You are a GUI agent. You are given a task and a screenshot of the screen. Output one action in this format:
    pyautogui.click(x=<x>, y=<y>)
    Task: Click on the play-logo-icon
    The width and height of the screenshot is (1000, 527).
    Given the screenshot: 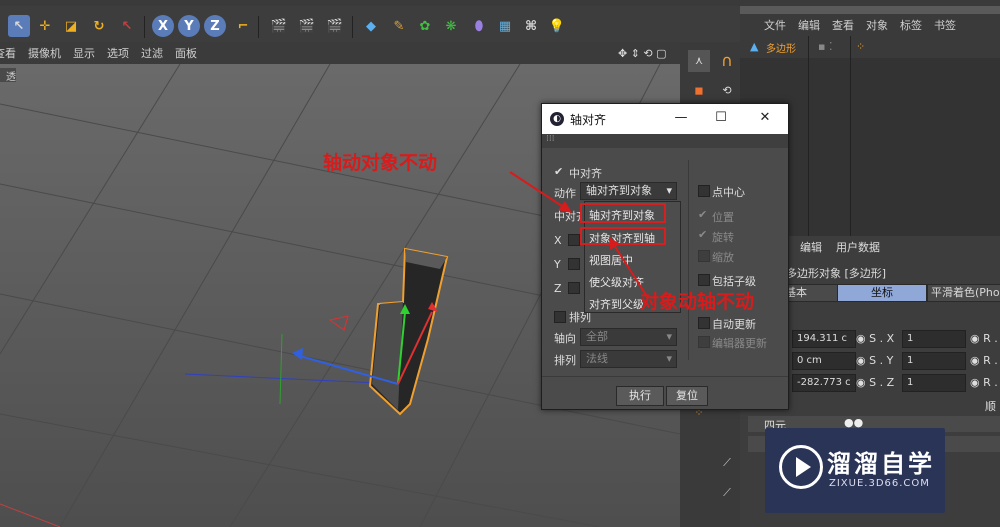 What is the action you would take?
    pyautogui.click(x=801, y=467)
    